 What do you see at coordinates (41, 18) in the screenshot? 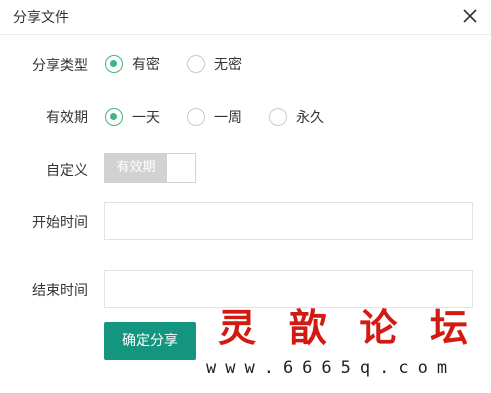
I see `dialog-title: 分享文件` at bounding box center [41, 18].